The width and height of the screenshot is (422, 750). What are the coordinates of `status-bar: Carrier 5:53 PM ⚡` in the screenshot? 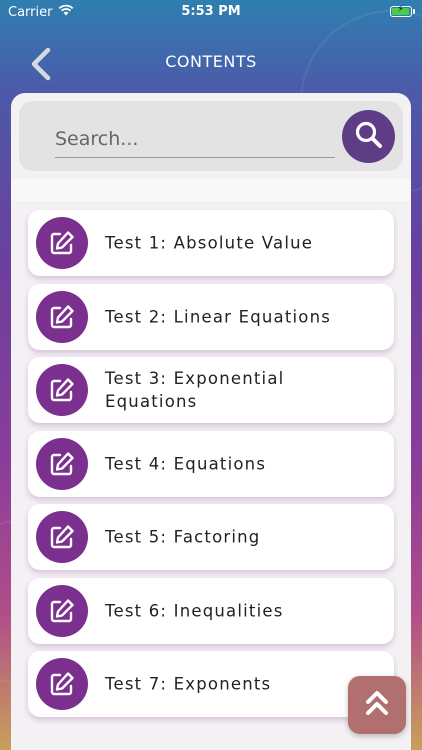 It's located at (211, 12).